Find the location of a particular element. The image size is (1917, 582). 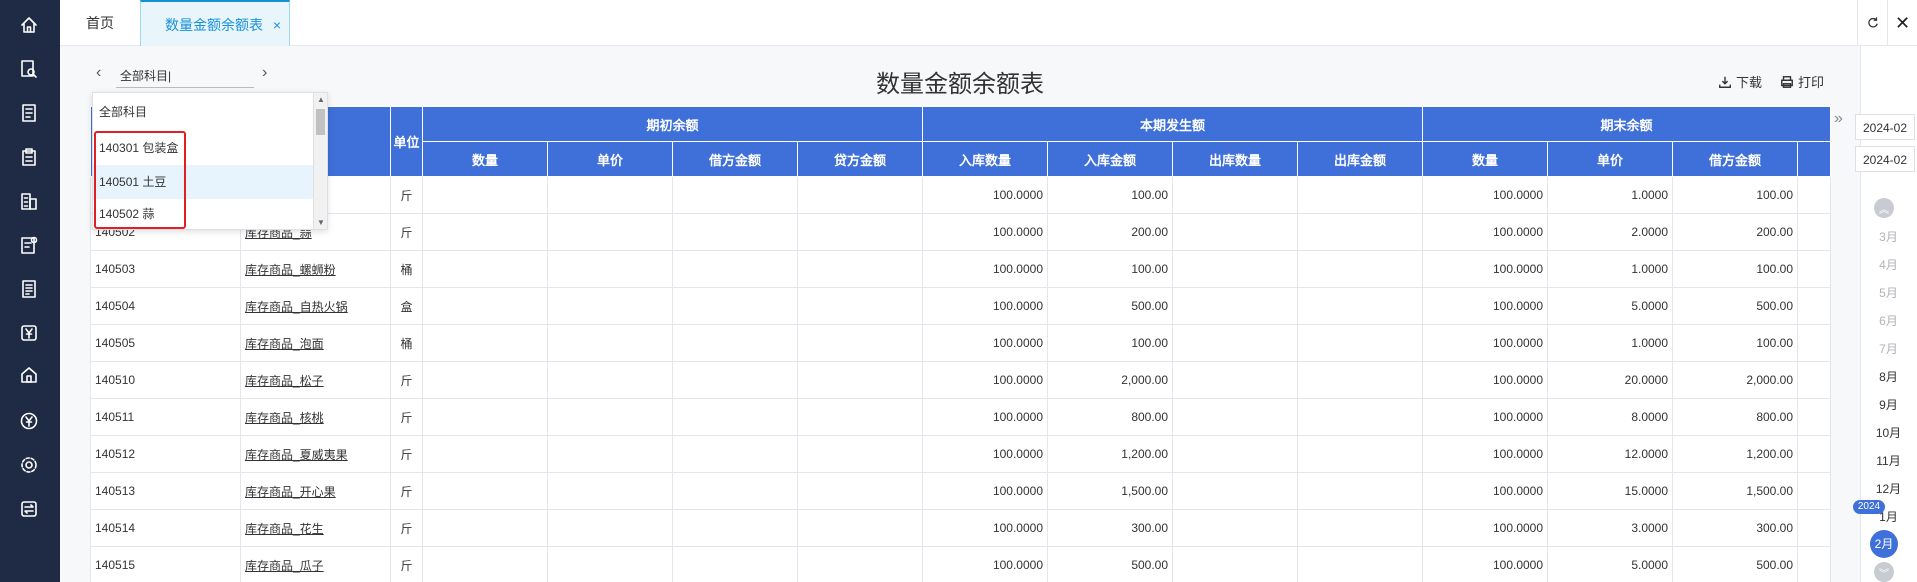

download-button: 下载 is located at coordinates (1740, 81).